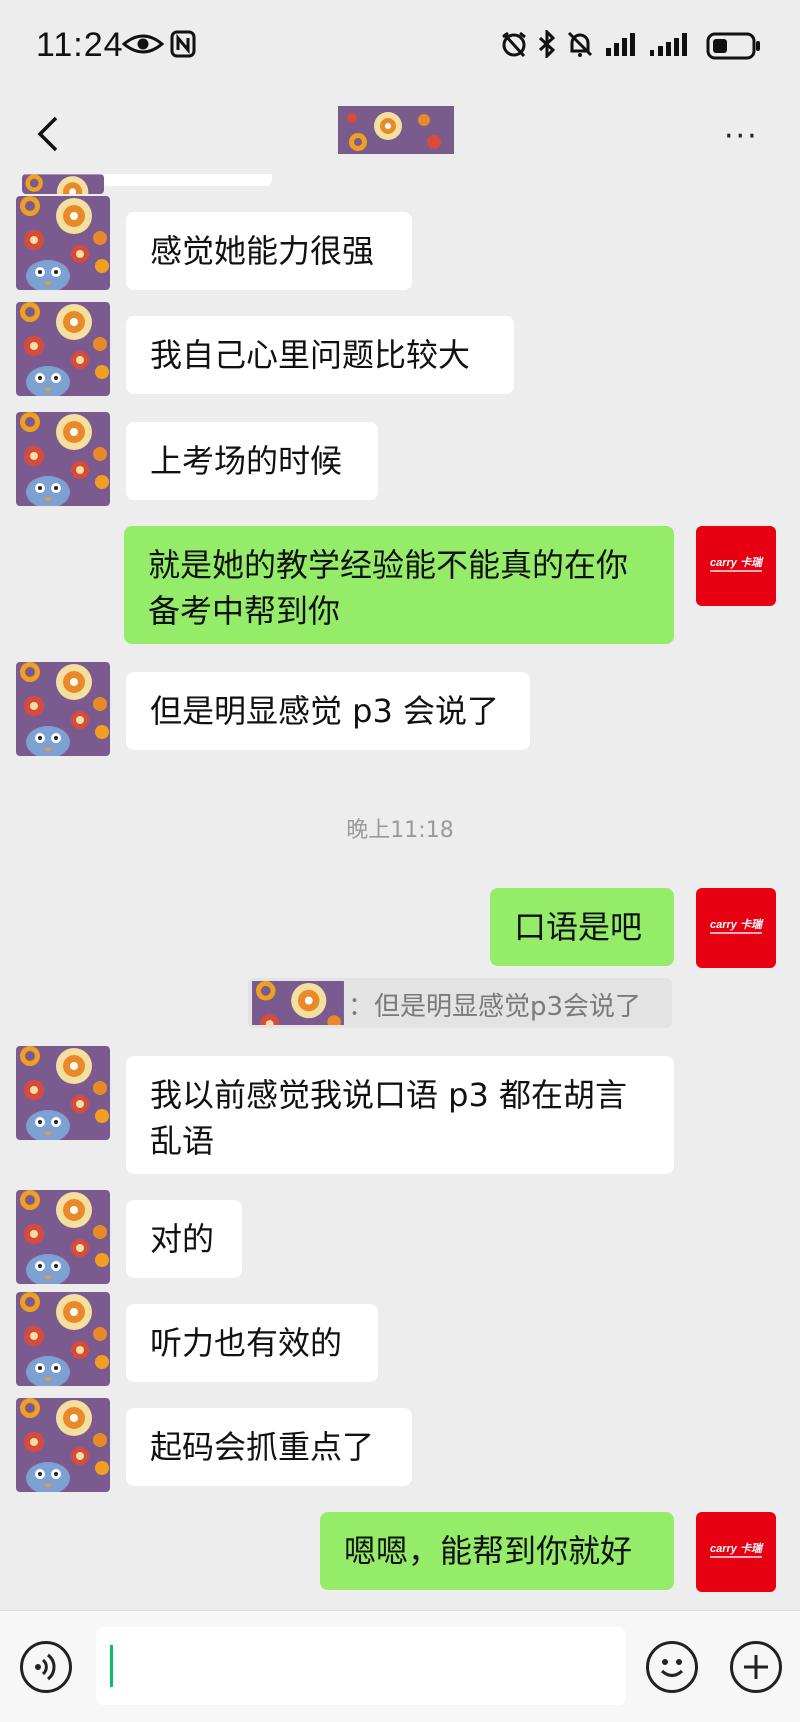 This screenshot has height=1722, width=800. What do you see at coordinates (320, 355) in the screenshot?
I see `message-bubble-received: 我自己心里问题比较大` at bounding box center [320, 355].